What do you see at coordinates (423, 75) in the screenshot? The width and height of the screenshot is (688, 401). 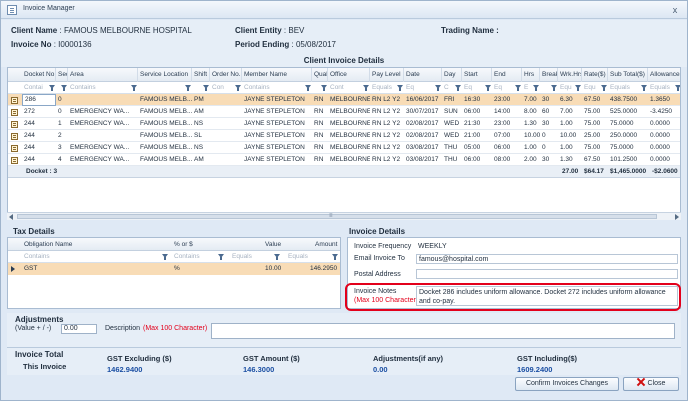 I see `column-header-date: Date` at bounding box center [423, 75].